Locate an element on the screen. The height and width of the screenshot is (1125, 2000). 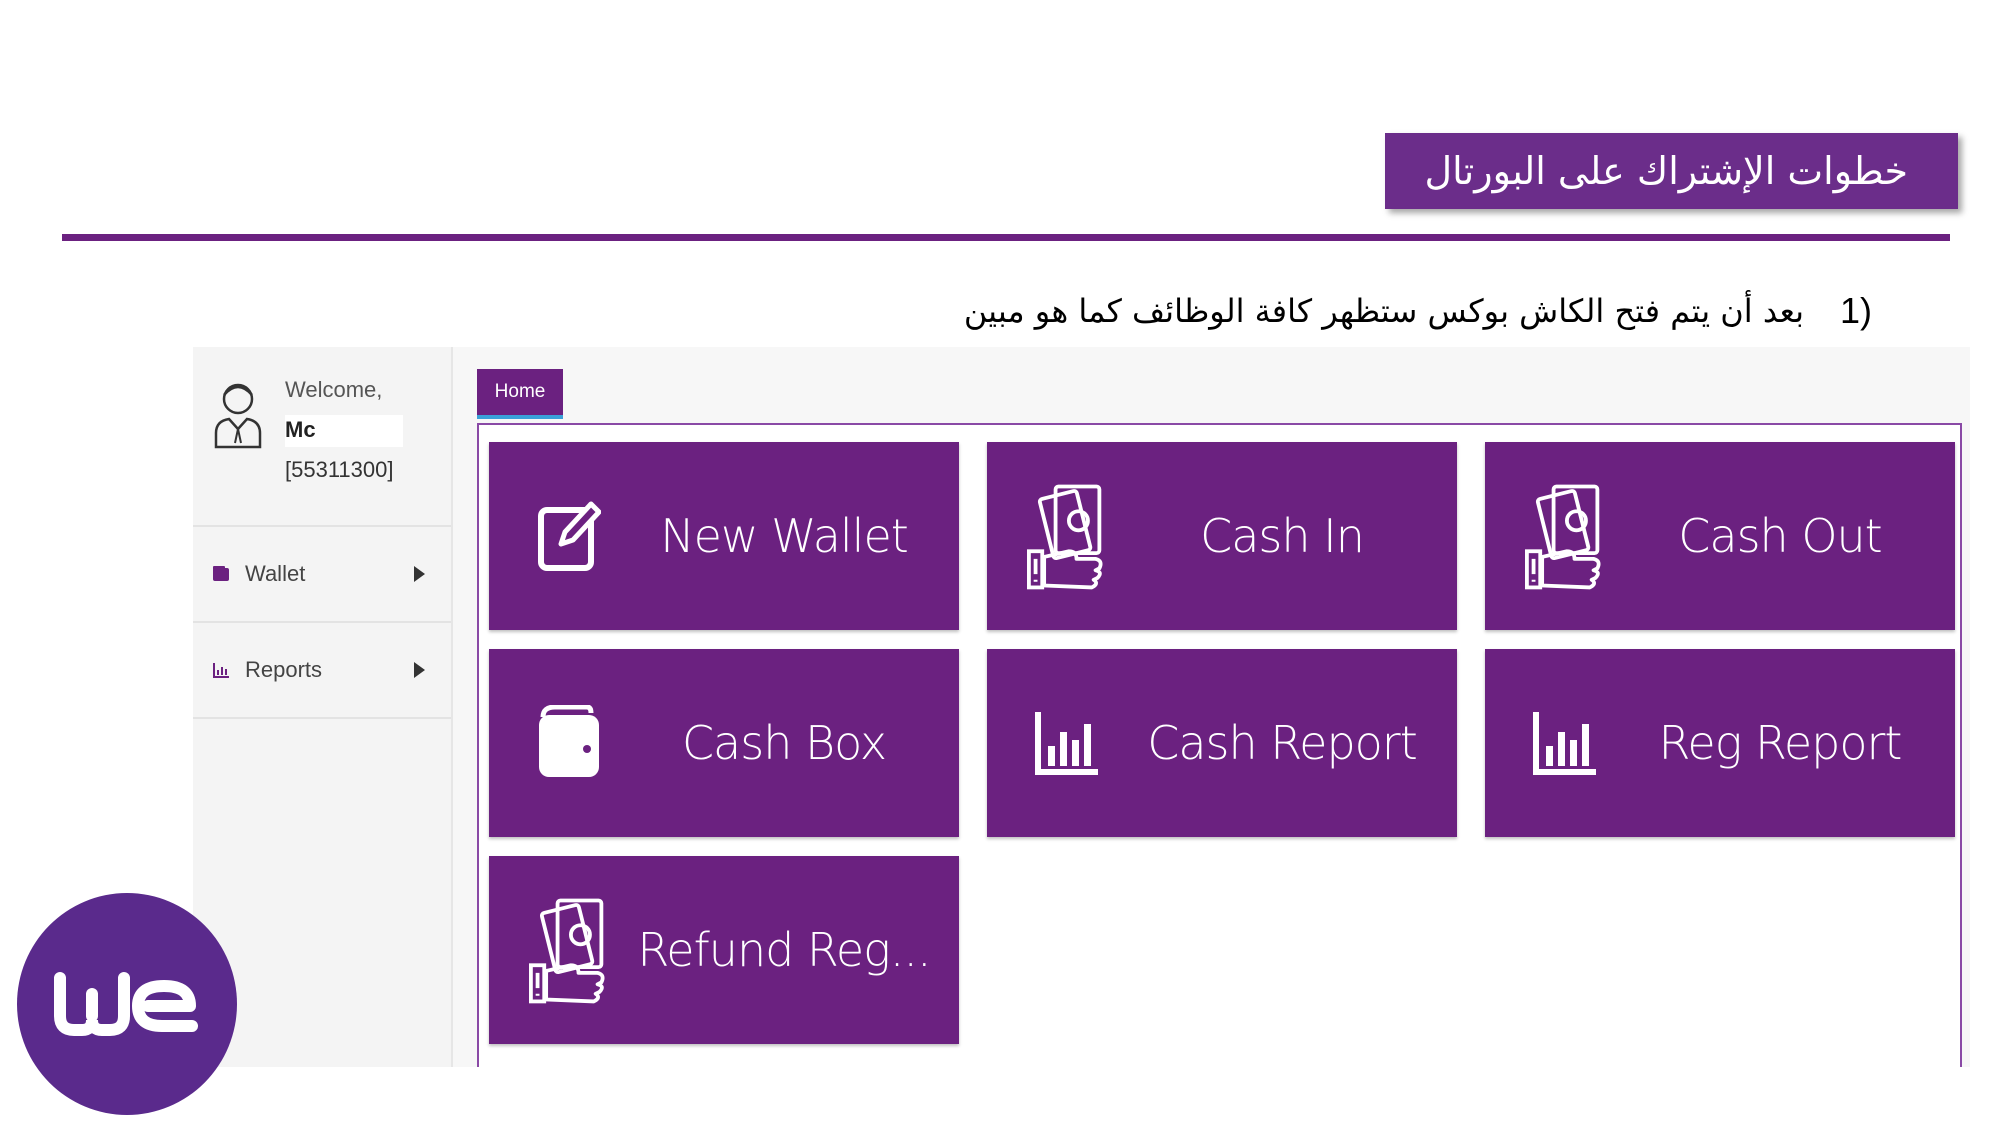
we-logo-mark is located at coordinates (126, 1004).